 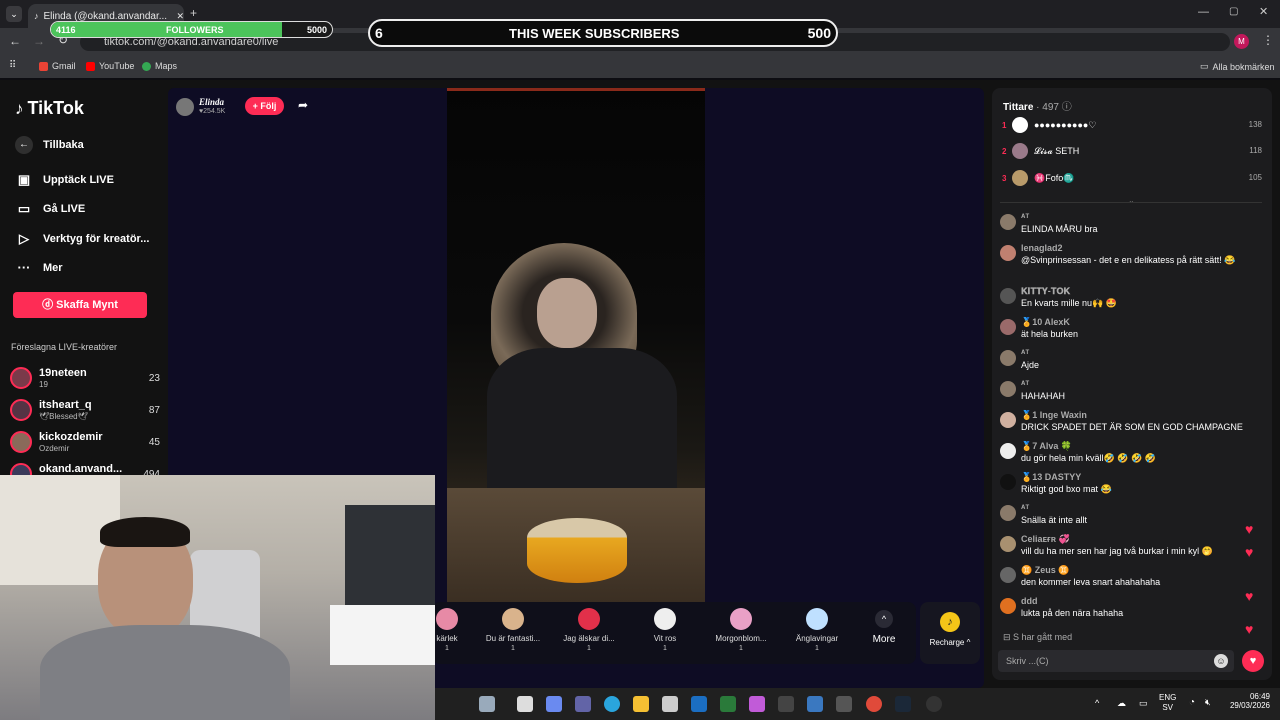 I want to click on gift-more-button: ^ More, so click(x=884, y=627).